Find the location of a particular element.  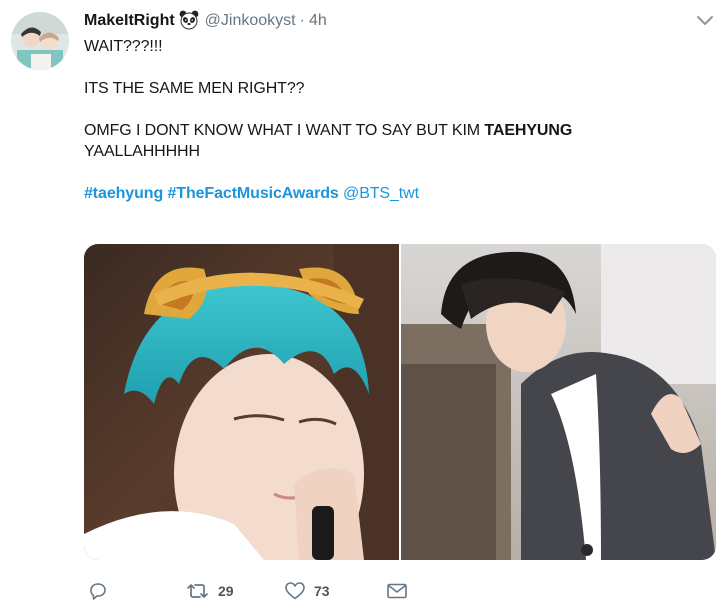

tweet-tags-line: #taehyung #TheFactMusicAwards @BTS_twt is located at coordinates (394, 193).